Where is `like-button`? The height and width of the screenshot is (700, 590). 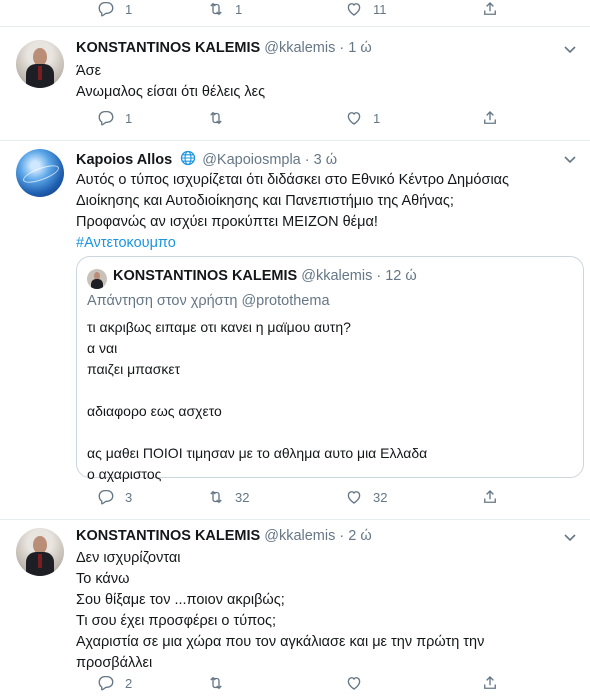 like-button is located at coordinates (354, 683).